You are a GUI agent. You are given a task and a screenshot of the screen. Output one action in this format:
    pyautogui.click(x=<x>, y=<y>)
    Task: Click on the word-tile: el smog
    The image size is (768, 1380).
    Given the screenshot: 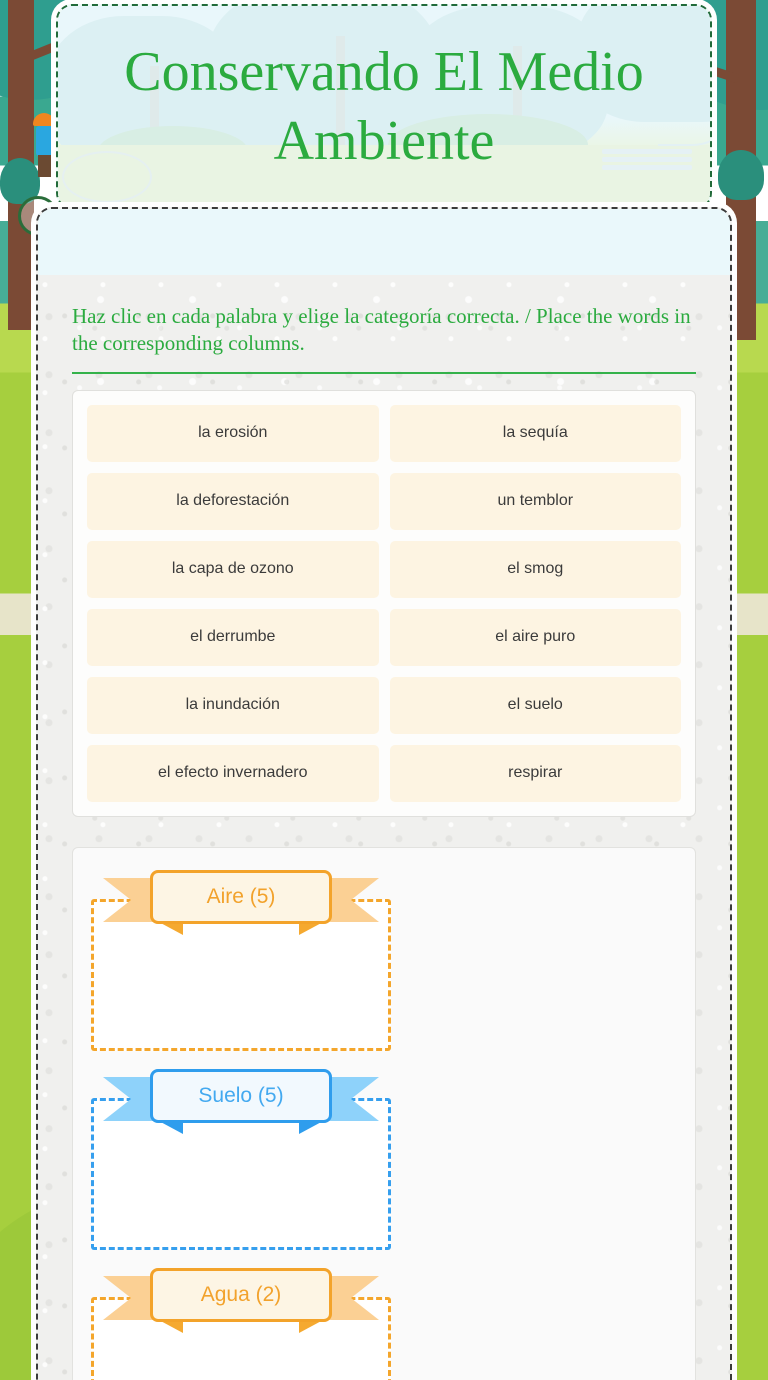 What is the action you would take?
    pyautogui.click(x=535, y=569)
    